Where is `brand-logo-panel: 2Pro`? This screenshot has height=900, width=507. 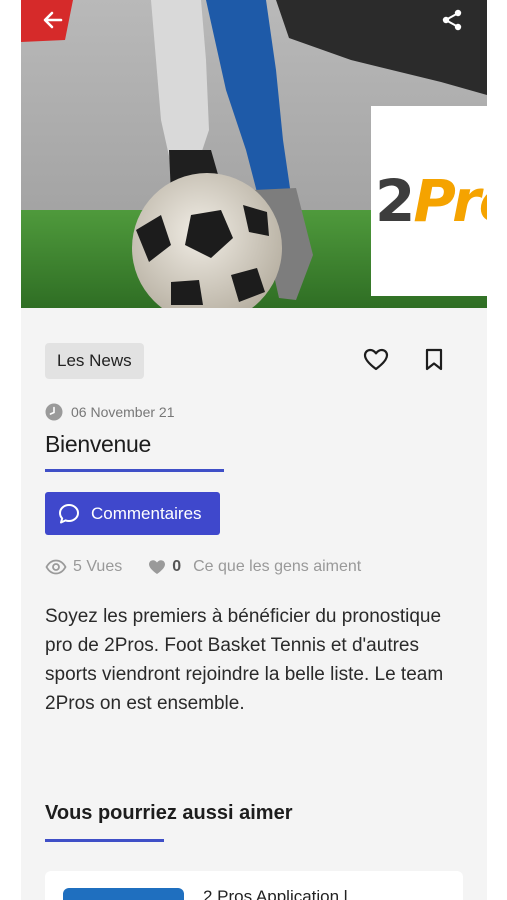 brand-logo-panel: 2Pro is located at coordinates (429, 201).